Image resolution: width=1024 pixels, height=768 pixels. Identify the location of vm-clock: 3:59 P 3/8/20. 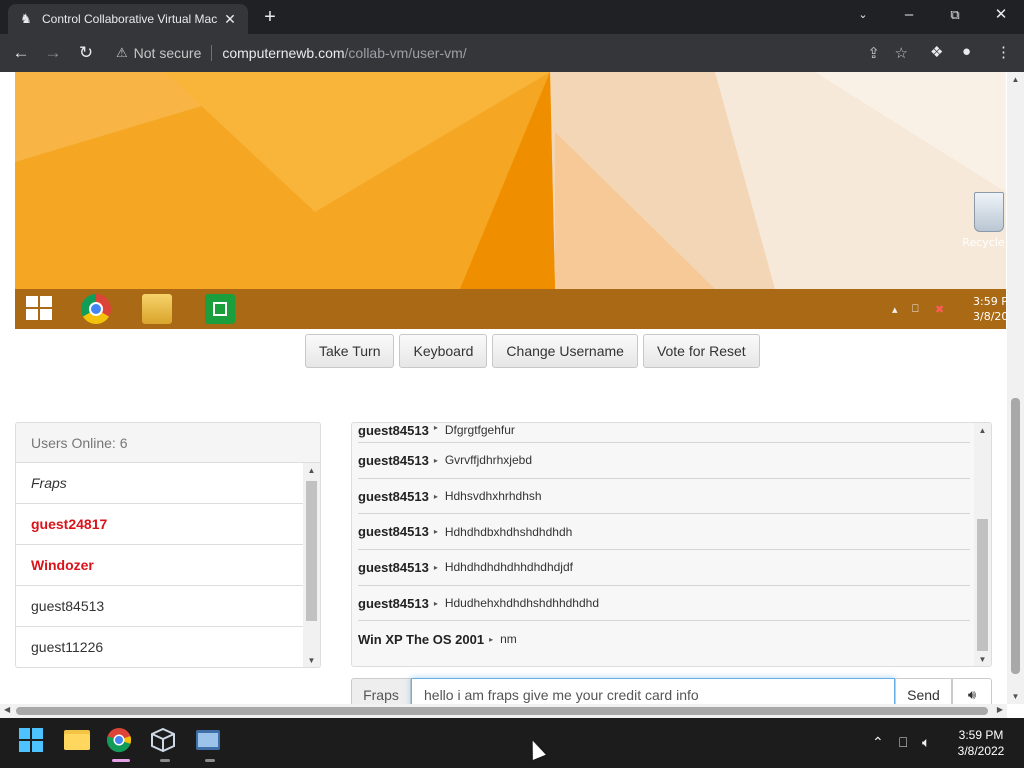
(989, 309).